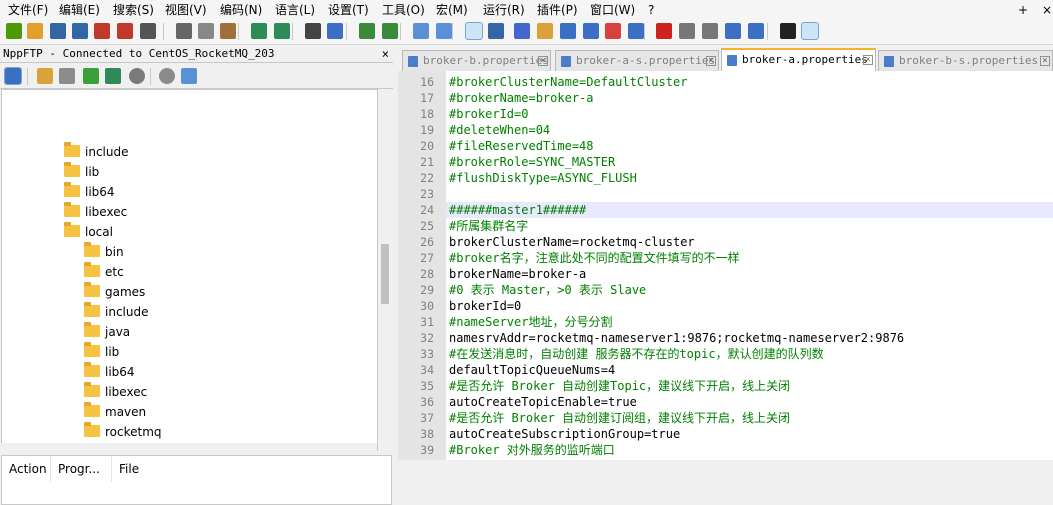 The image size is (1053, 505). What do you see at coordinates (282, 31) in the screenshot?
I see `redo-icon` at bounding box center [282, 31].